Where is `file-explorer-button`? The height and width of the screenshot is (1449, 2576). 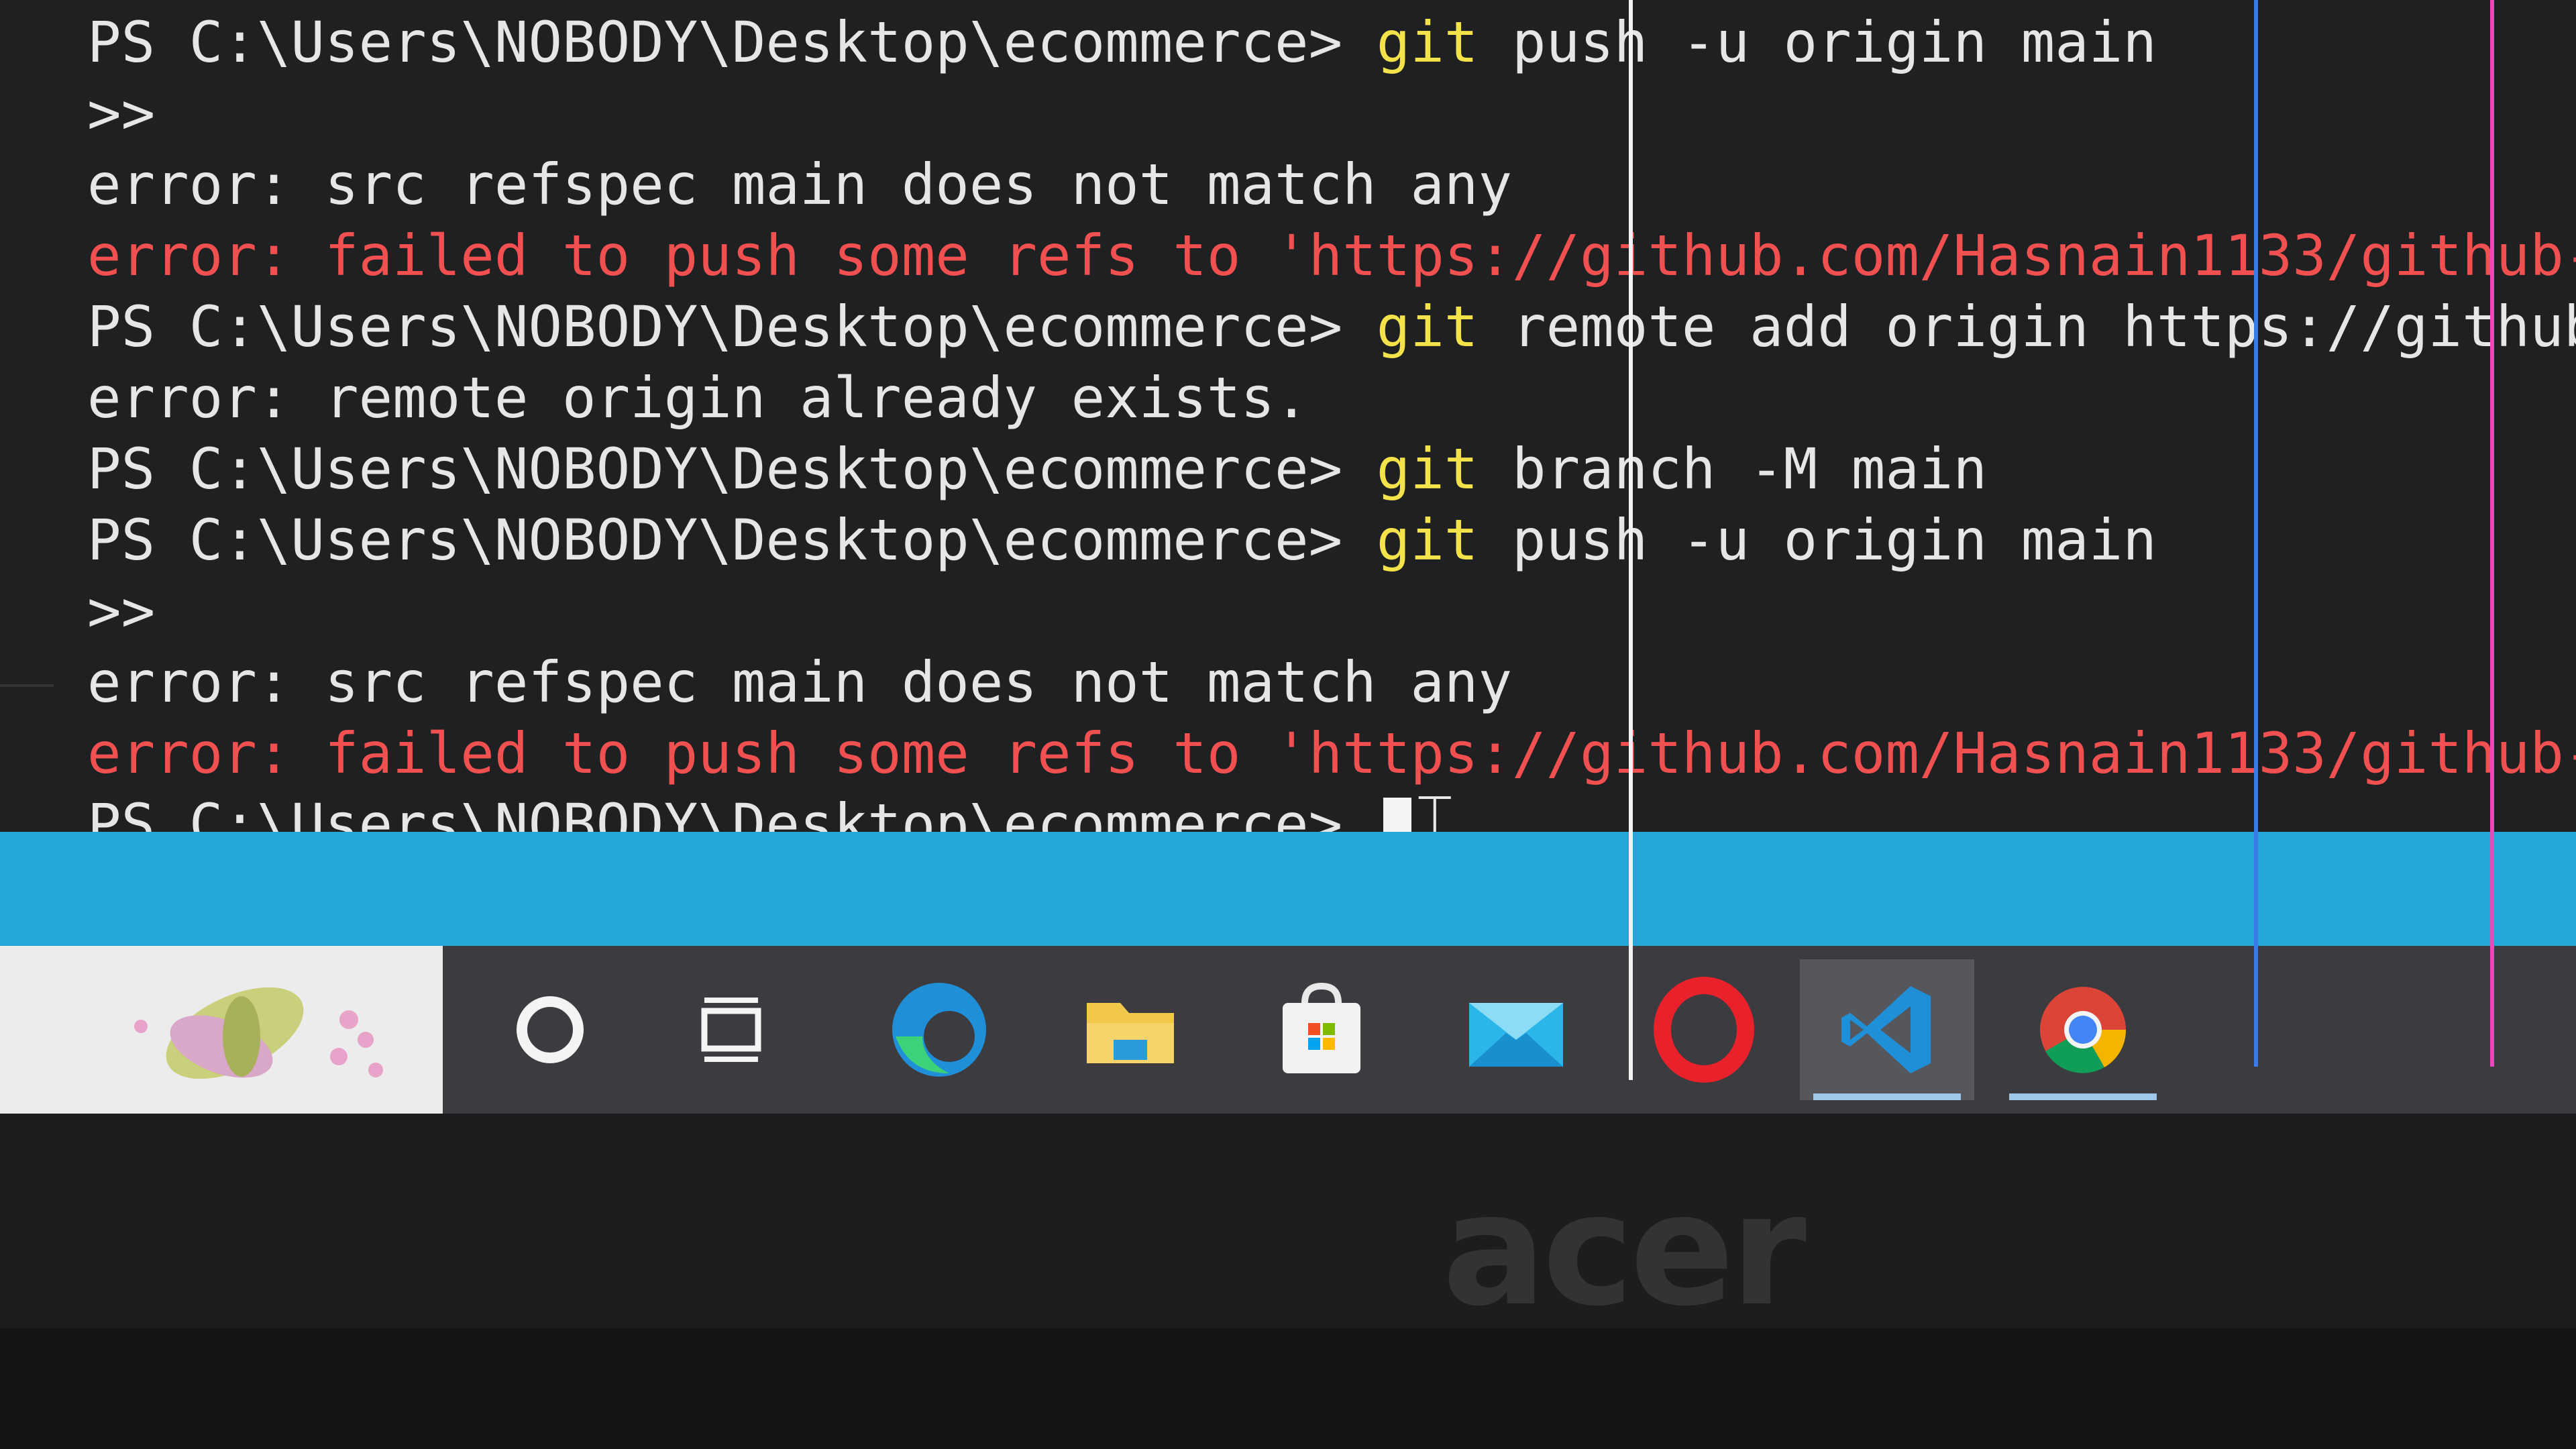
file-explorer-button is located at coordinates (1130, 1029).